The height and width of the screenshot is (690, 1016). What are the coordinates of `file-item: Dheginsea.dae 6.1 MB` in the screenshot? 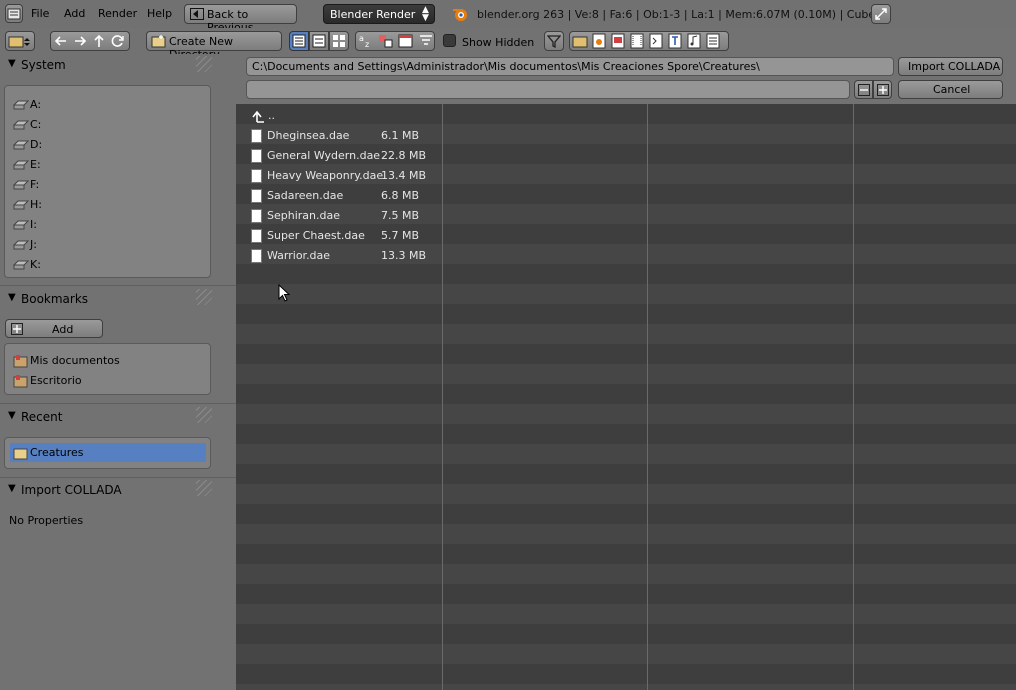 It's located at (346, 136).